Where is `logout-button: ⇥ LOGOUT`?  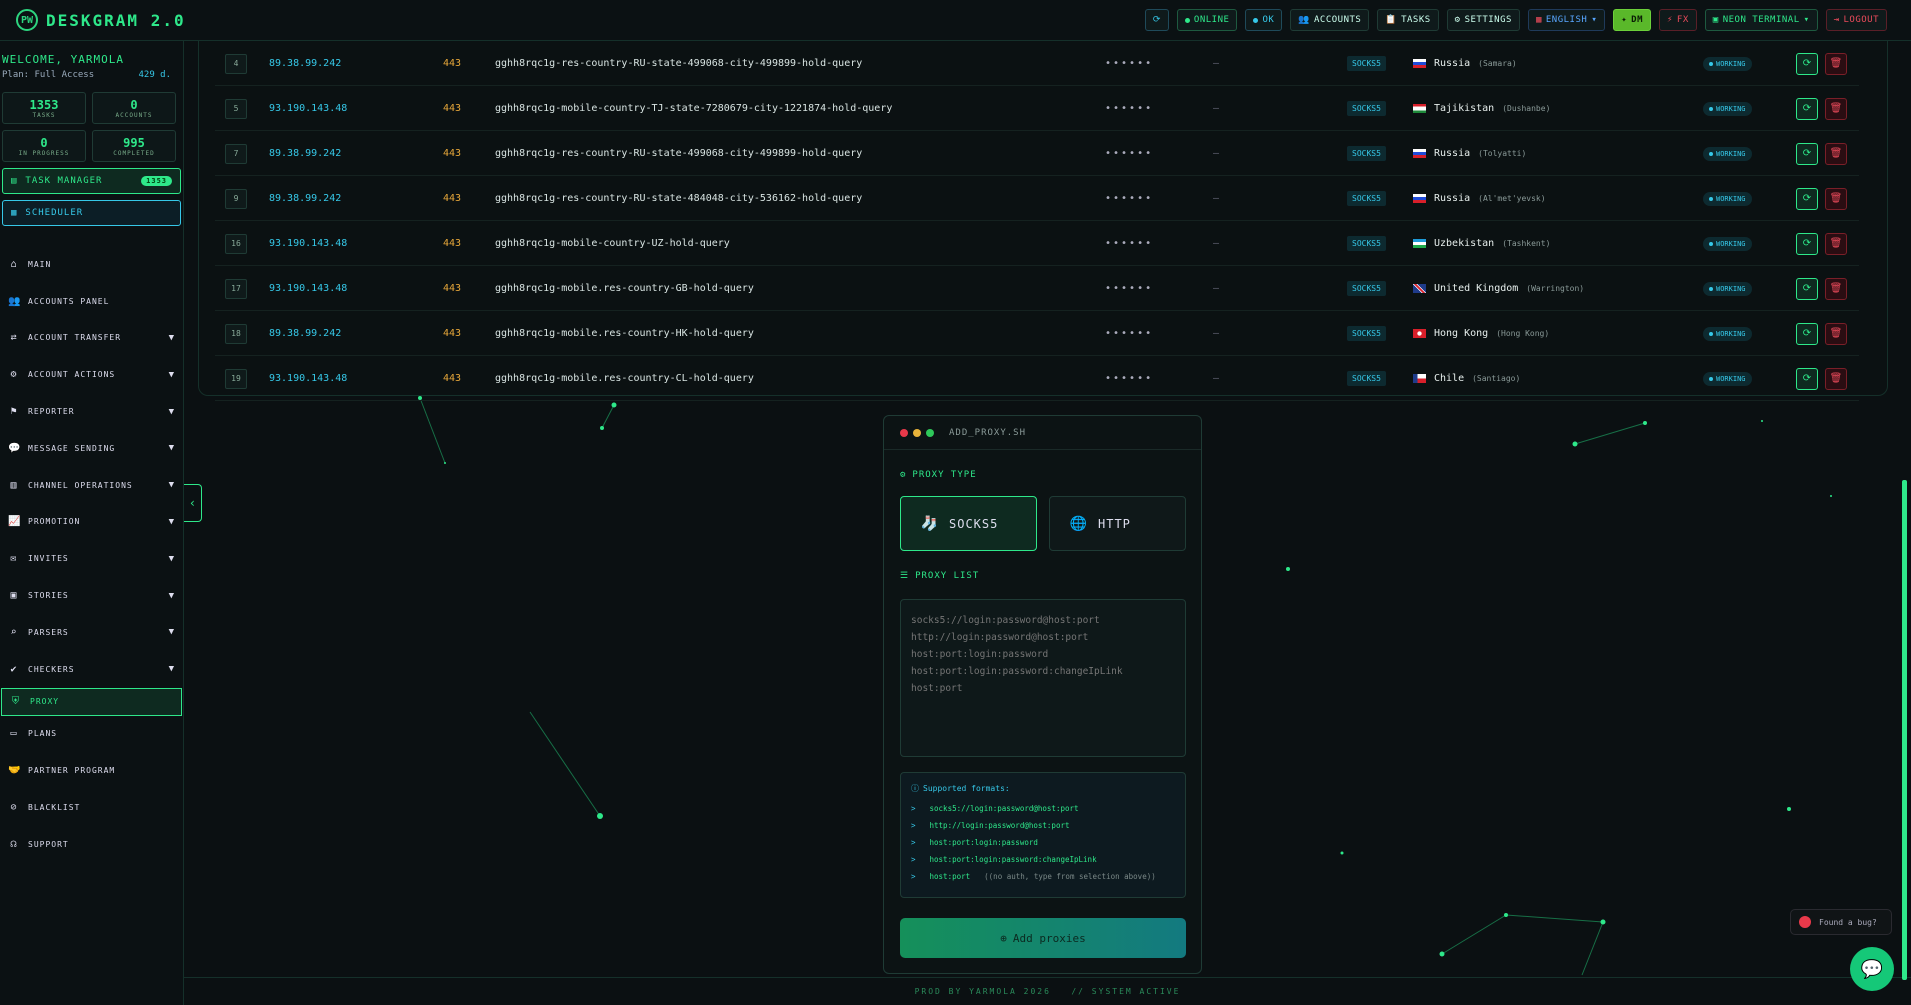
logout-button: ⇥ LOGOUT is located at coordinates (1856, 20).